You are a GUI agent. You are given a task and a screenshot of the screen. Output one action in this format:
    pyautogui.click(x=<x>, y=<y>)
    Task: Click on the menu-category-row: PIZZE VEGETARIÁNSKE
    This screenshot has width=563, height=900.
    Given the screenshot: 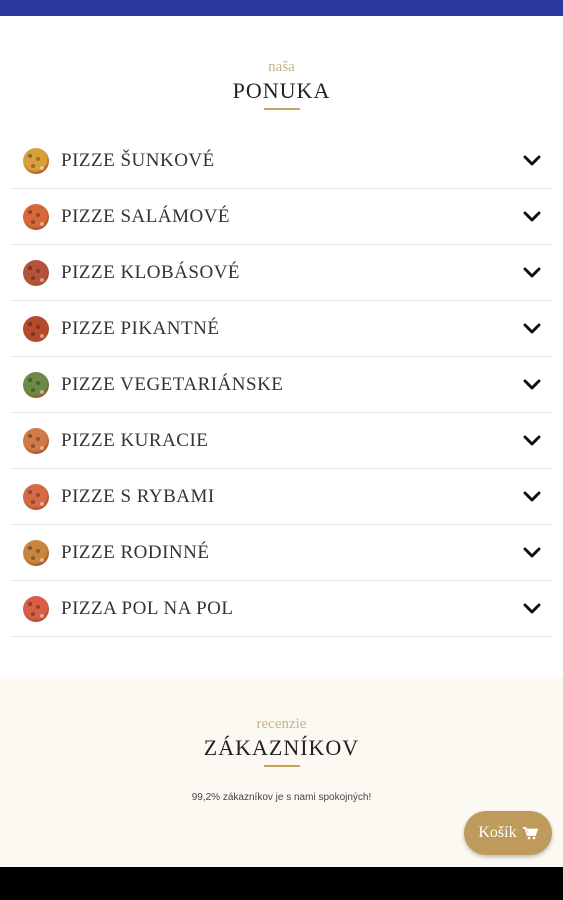 What is the action you would take?
    pyautogui.click(x=281, y=385)
    